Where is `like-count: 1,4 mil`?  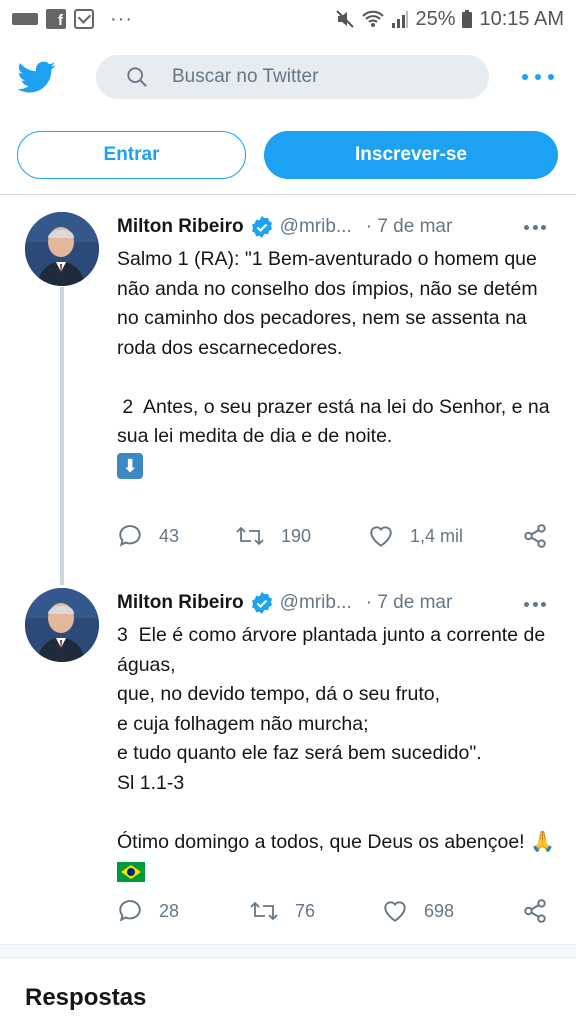
like-count: 1,4 mil is located at coordinates (437, 535).